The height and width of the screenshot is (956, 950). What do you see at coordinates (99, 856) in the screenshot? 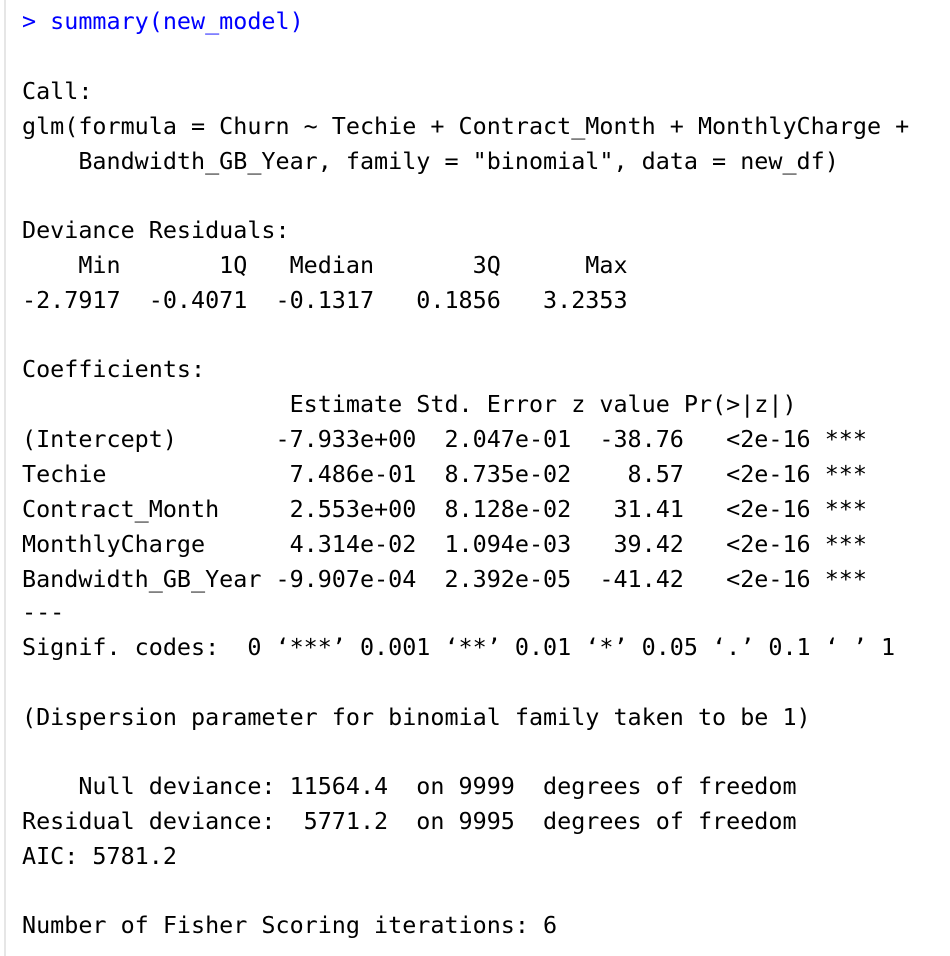
I see `aic-line: AIC: 5781.2` at bounding box center [99, 856].